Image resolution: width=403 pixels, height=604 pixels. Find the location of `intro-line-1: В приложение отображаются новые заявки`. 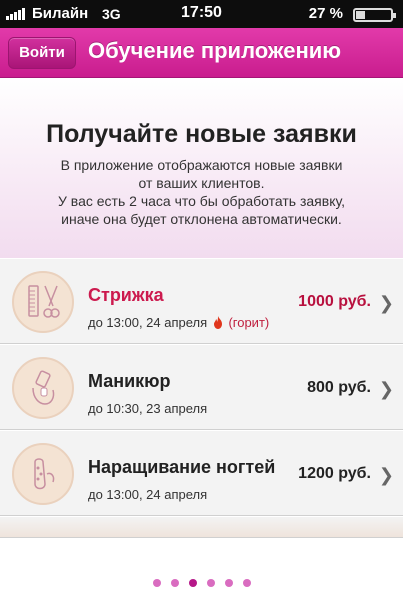

intro-line-1: В приложение отображаются новые заявки is located at coordinates (201, 165).